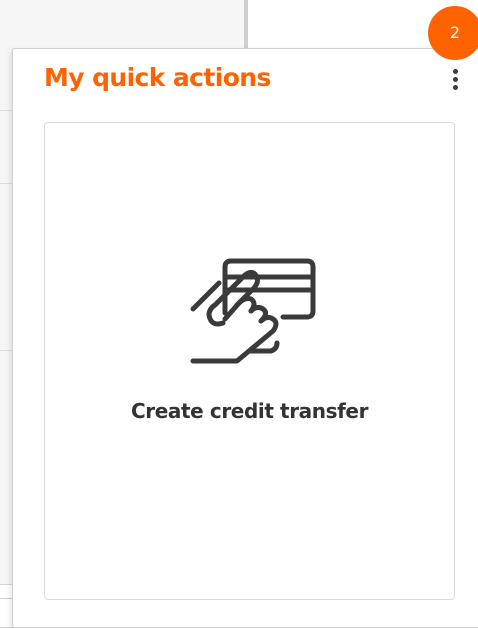  What do you see at coordinates (453, 33) in the screenshot?
I see `notification-badge: 2` at bounding box center [453, 33].